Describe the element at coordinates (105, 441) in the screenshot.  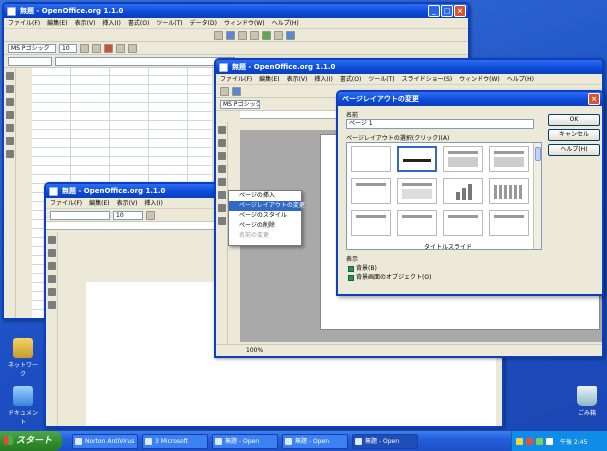
I see `taskbar-item: Norton AntiVirus` at that location.